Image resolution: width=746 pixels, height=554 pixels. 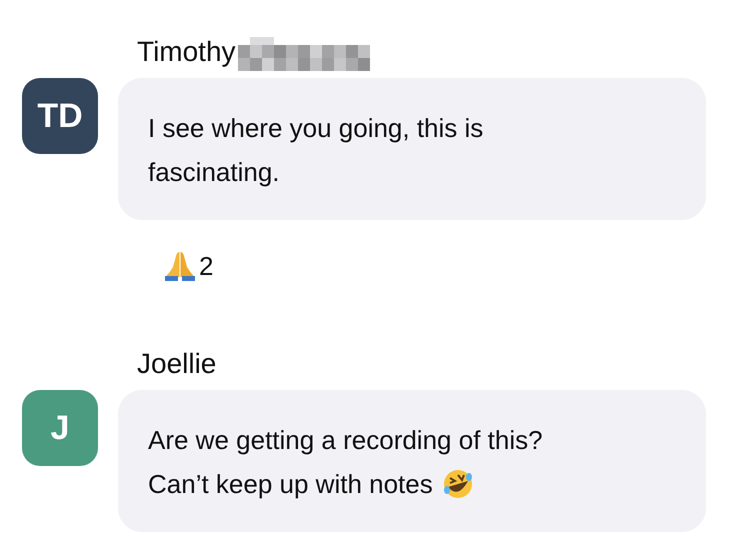 I want to click on reaction-button: 2, so click(x=189, y=266).